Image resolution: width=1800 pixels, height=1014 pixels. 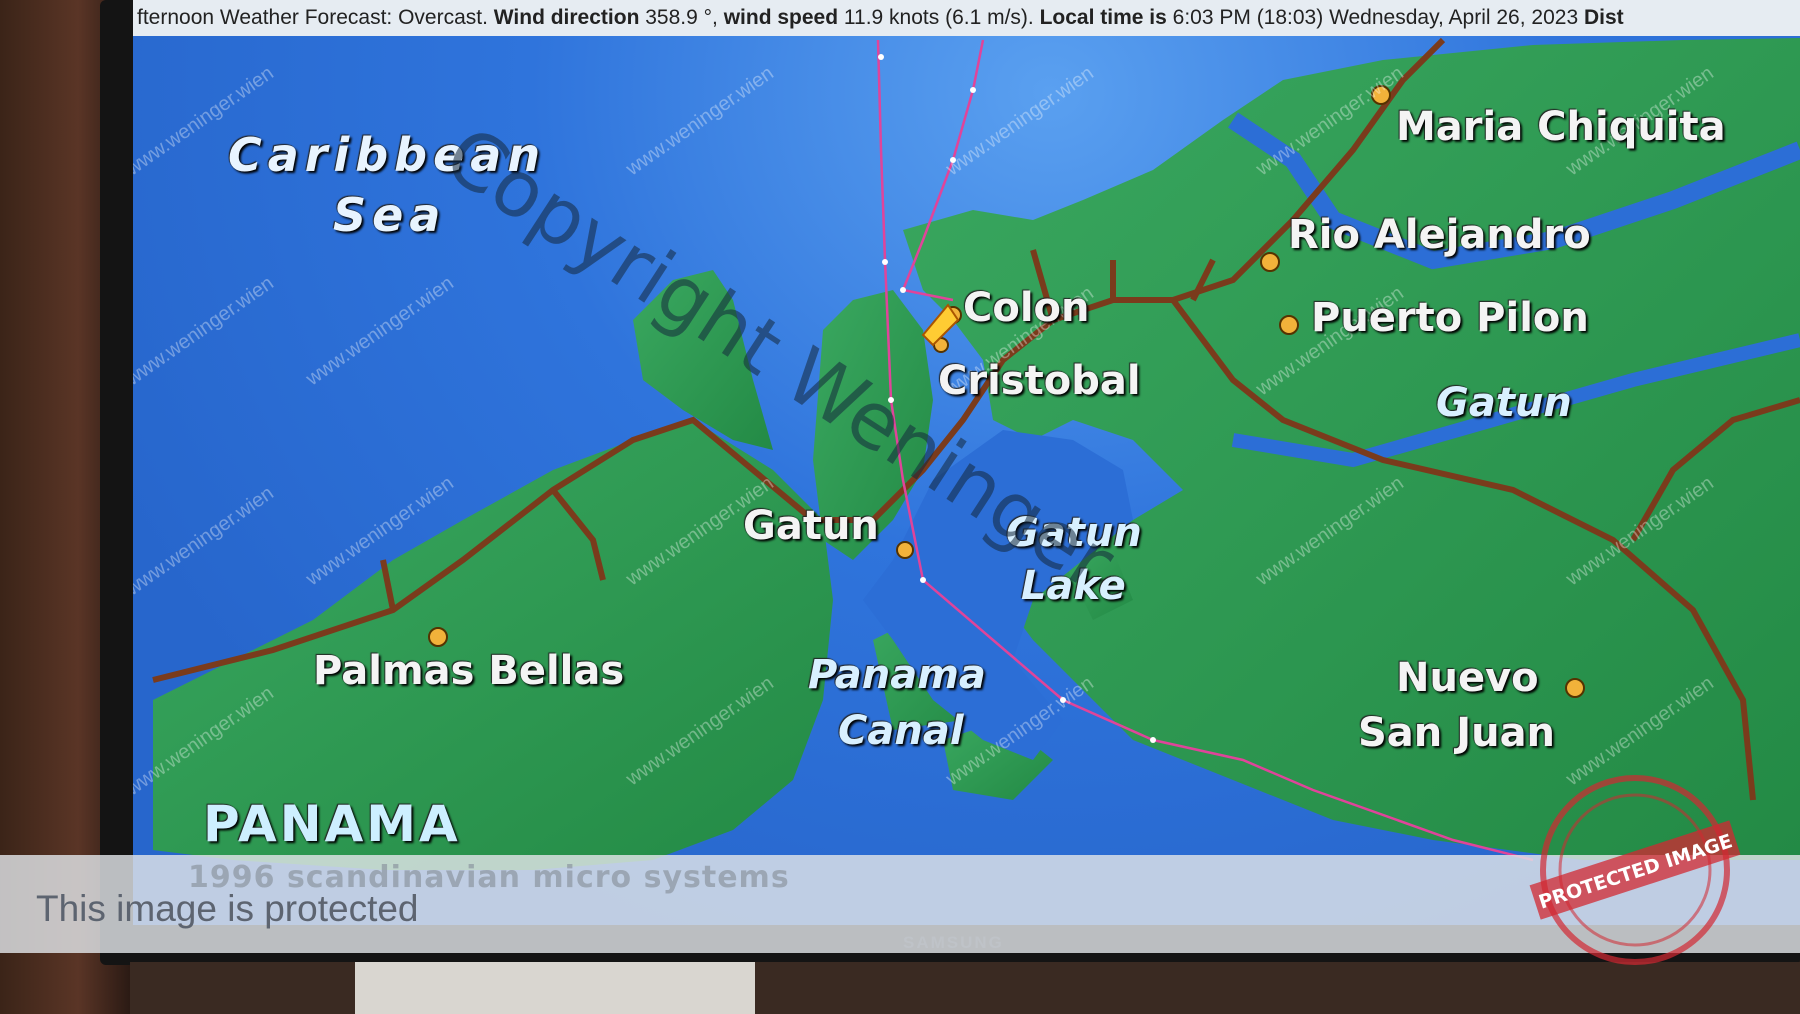 I want to click on protected-stamp: PROTECTED IMAGE, so click(x=1635, y=870).